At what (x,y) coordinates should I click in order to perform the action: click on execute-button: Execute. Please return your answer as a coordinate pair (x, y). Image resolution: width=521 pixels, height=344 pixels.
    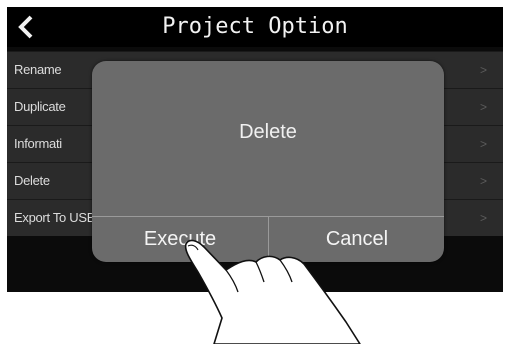
    Looking at the image, I should click on (180, 239).